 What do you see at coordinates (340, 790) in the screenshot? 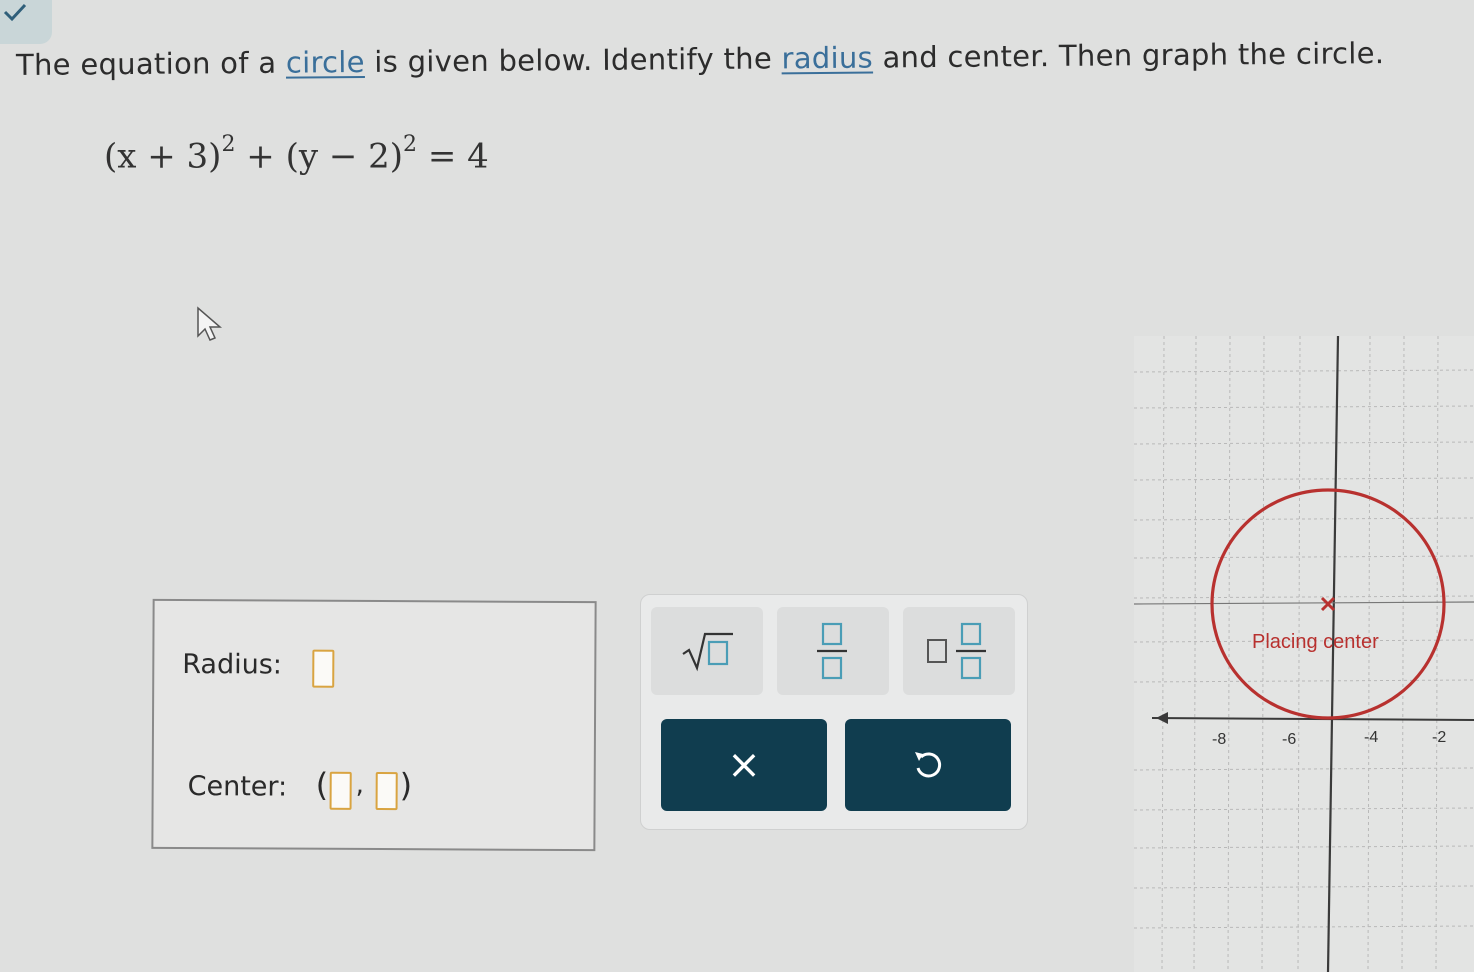
I see `center-x-input` at bounding box center [340, 790].